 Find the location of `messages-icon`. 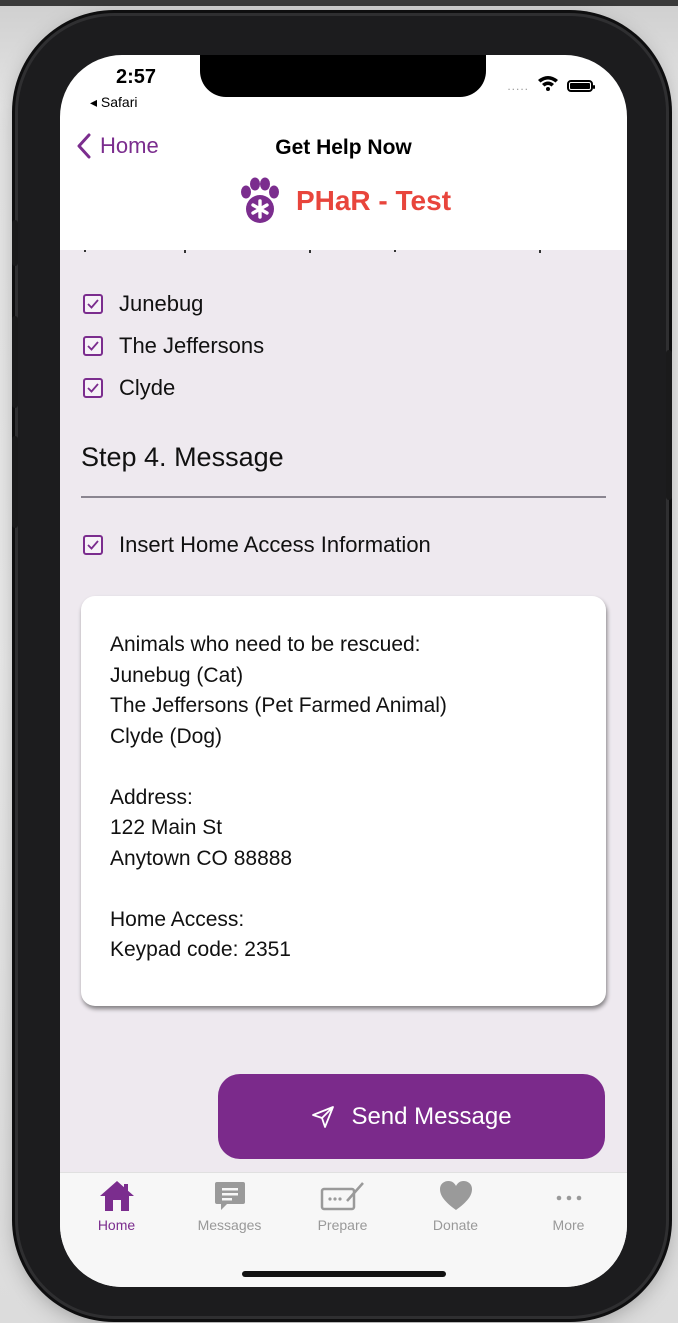

messages-icon is located at coordinates (229, 1196).